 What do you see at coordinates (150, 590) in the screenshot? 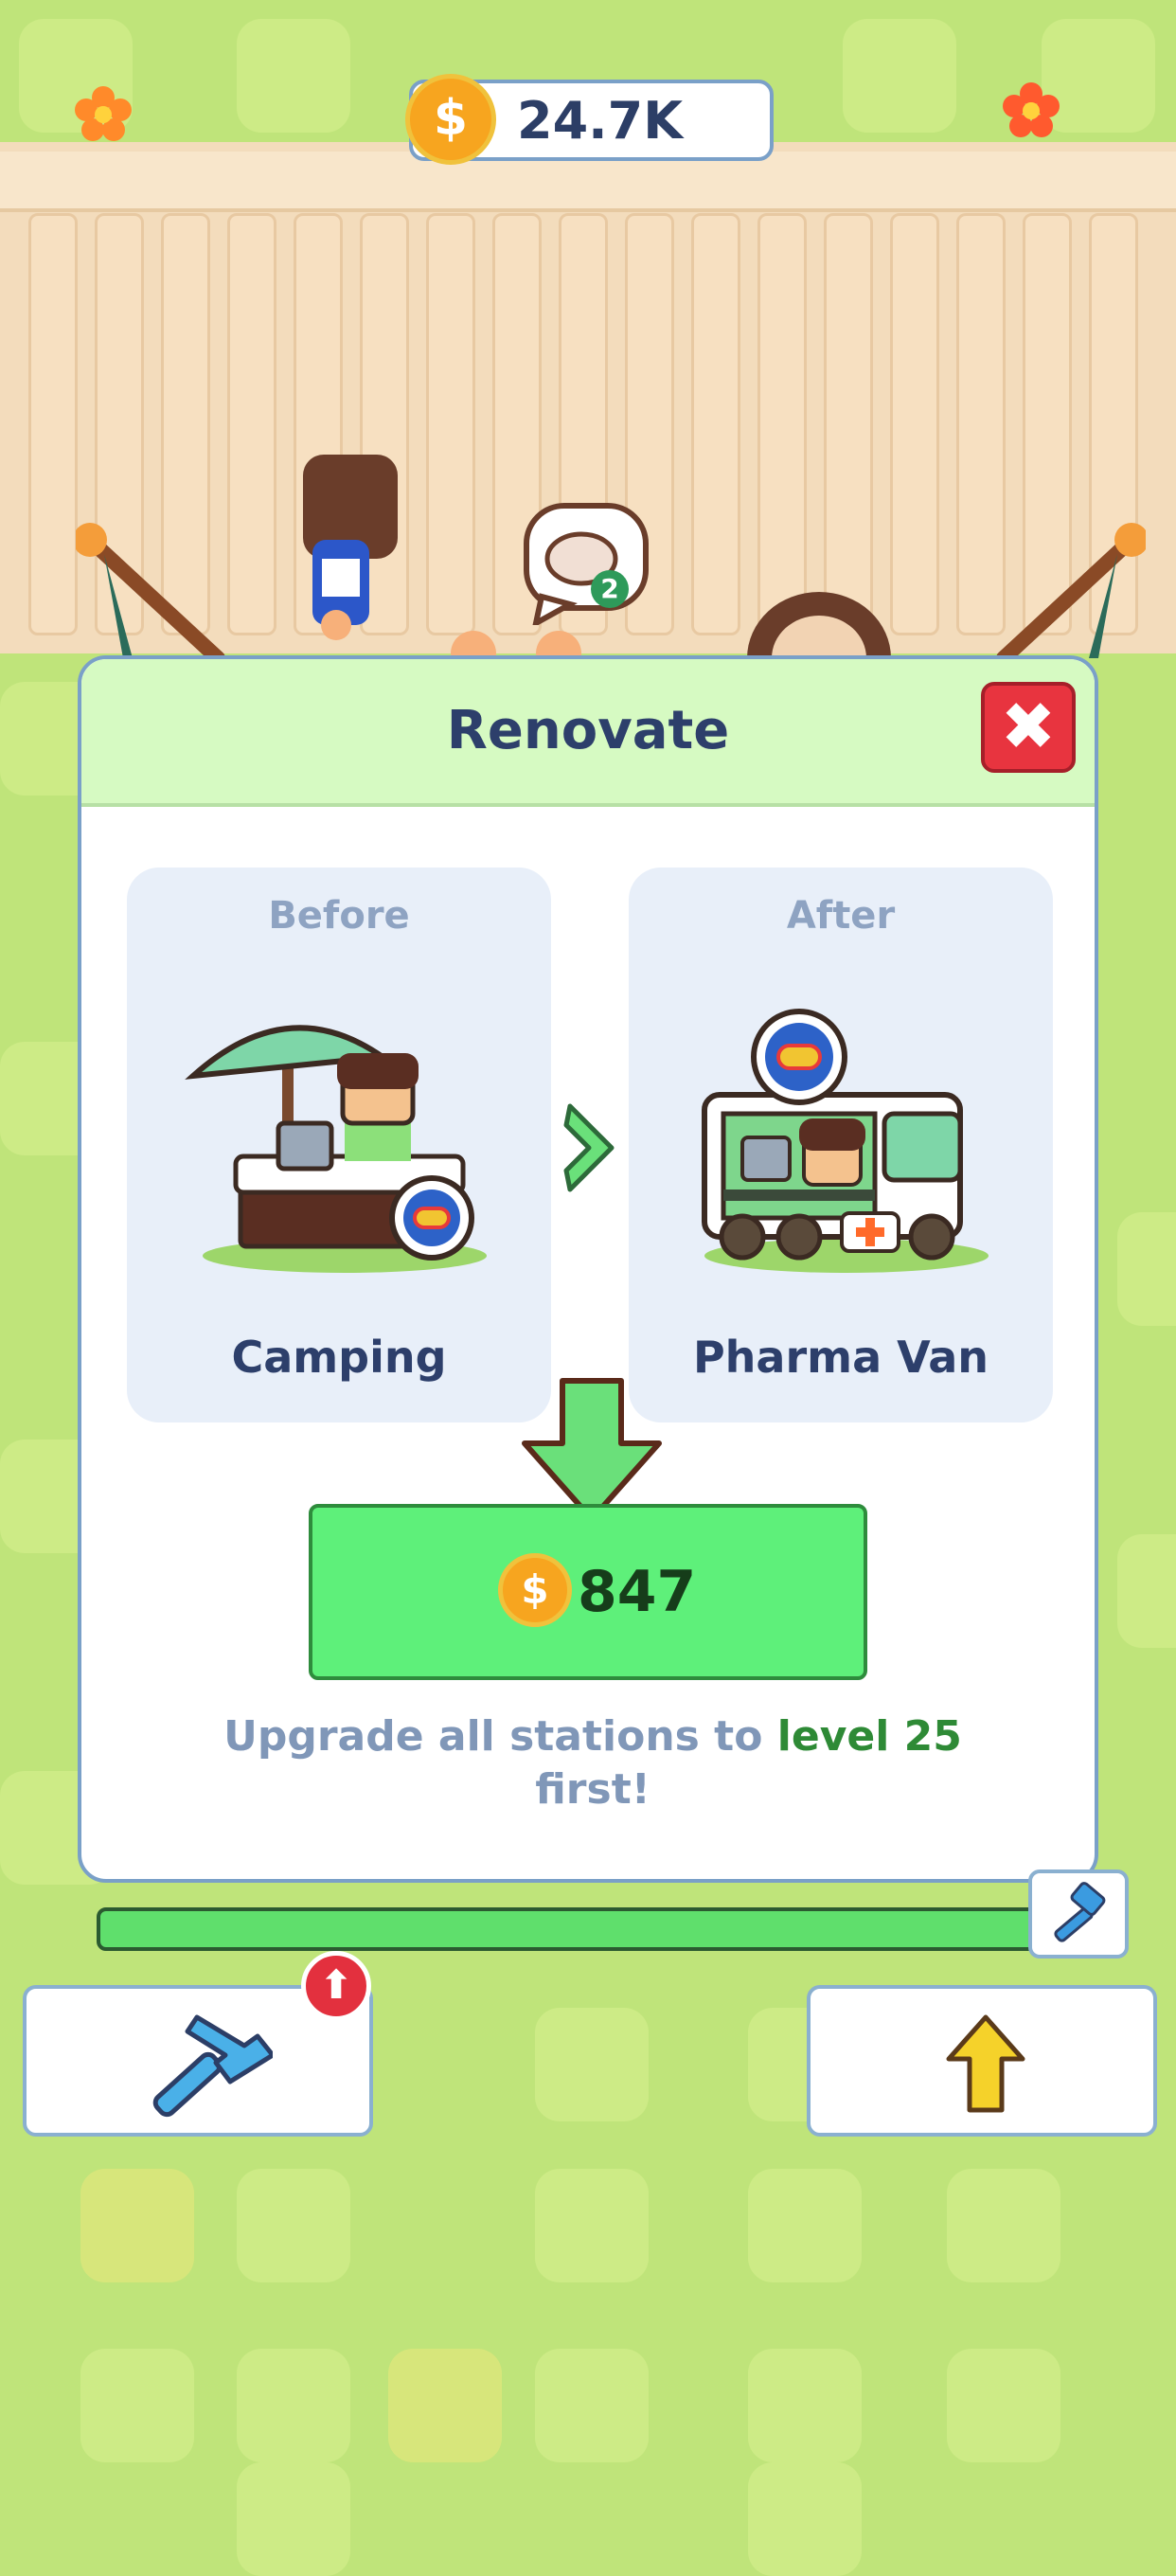
I see `flag-pole-left` at bounding box center [150, 590].